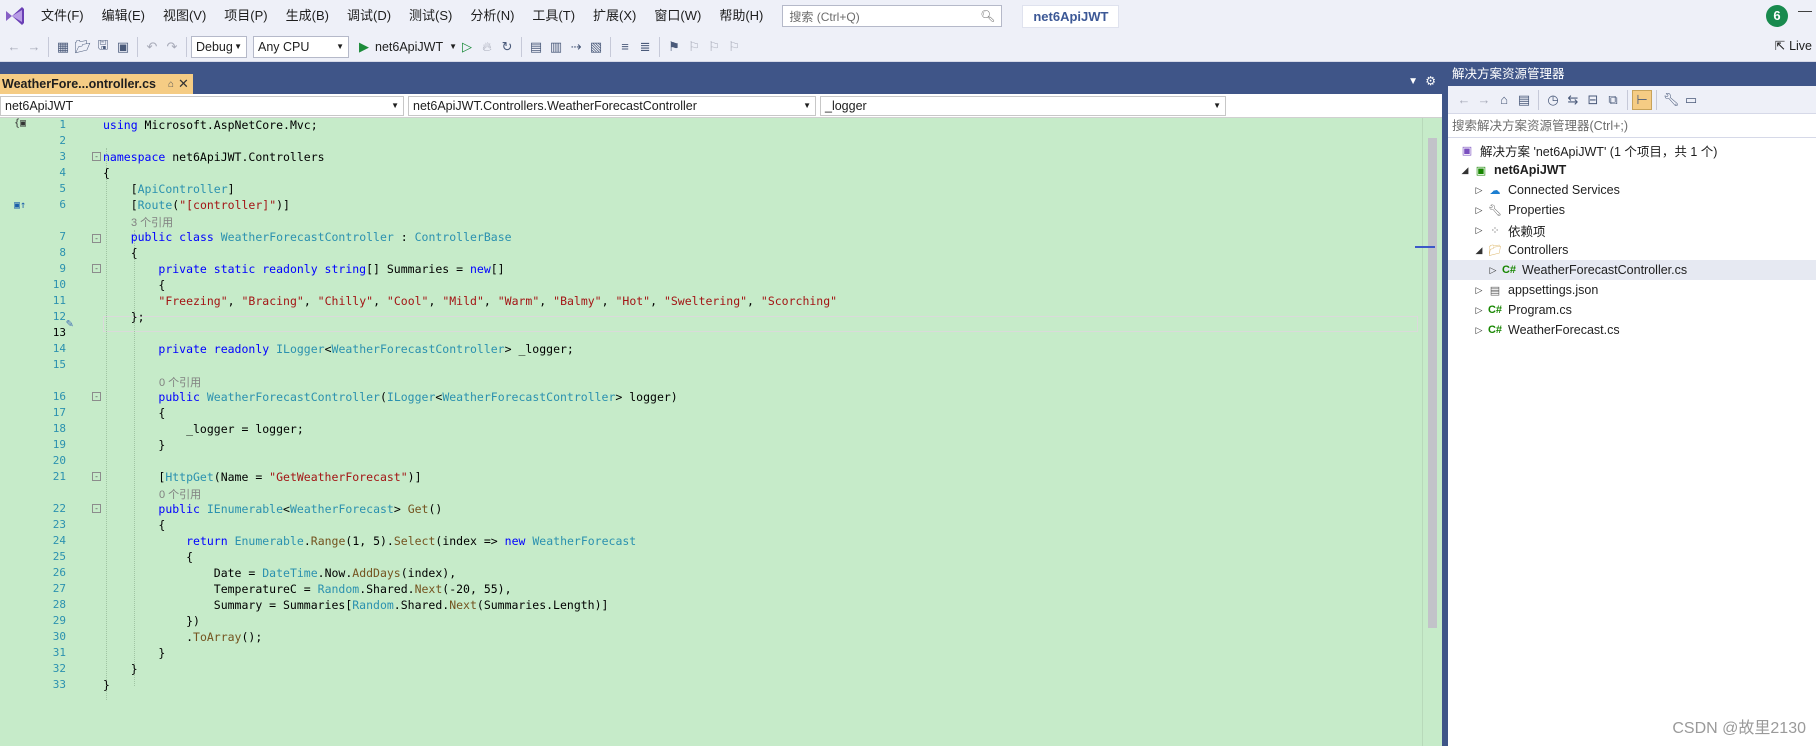  What do you see at coordinates (172, 47) in the screenshot?
I see `redo-icon: ↷` at bounding box center [172, 47].